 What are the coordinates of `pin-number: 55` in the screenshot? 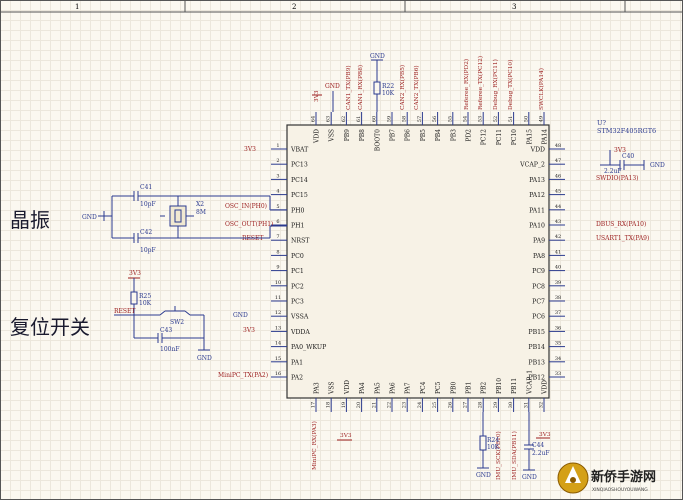 It's located at (450, 119).